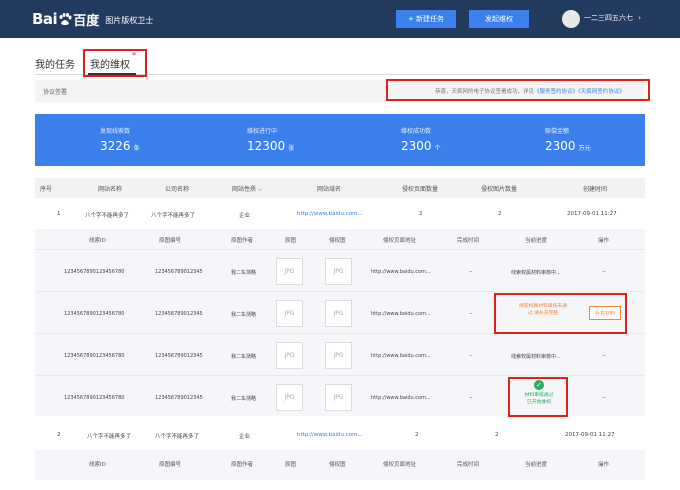 Image resolution: width=680 pixels, height=490 pixels. What do you see at coordinates (560, 313) in the screenshot?
I see `highlight-box-rejected` at bounding box center [560, 313].